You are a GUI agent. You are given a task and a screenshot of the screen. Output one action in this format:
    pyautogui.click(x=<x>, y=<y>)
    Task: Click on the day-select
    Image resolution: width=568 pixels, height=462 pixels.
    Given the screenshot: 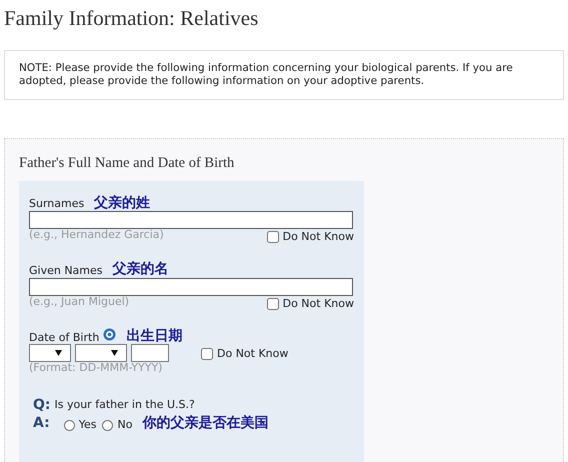 What is the action you would take?
    pyautogui.click(x=50, y=353)
    